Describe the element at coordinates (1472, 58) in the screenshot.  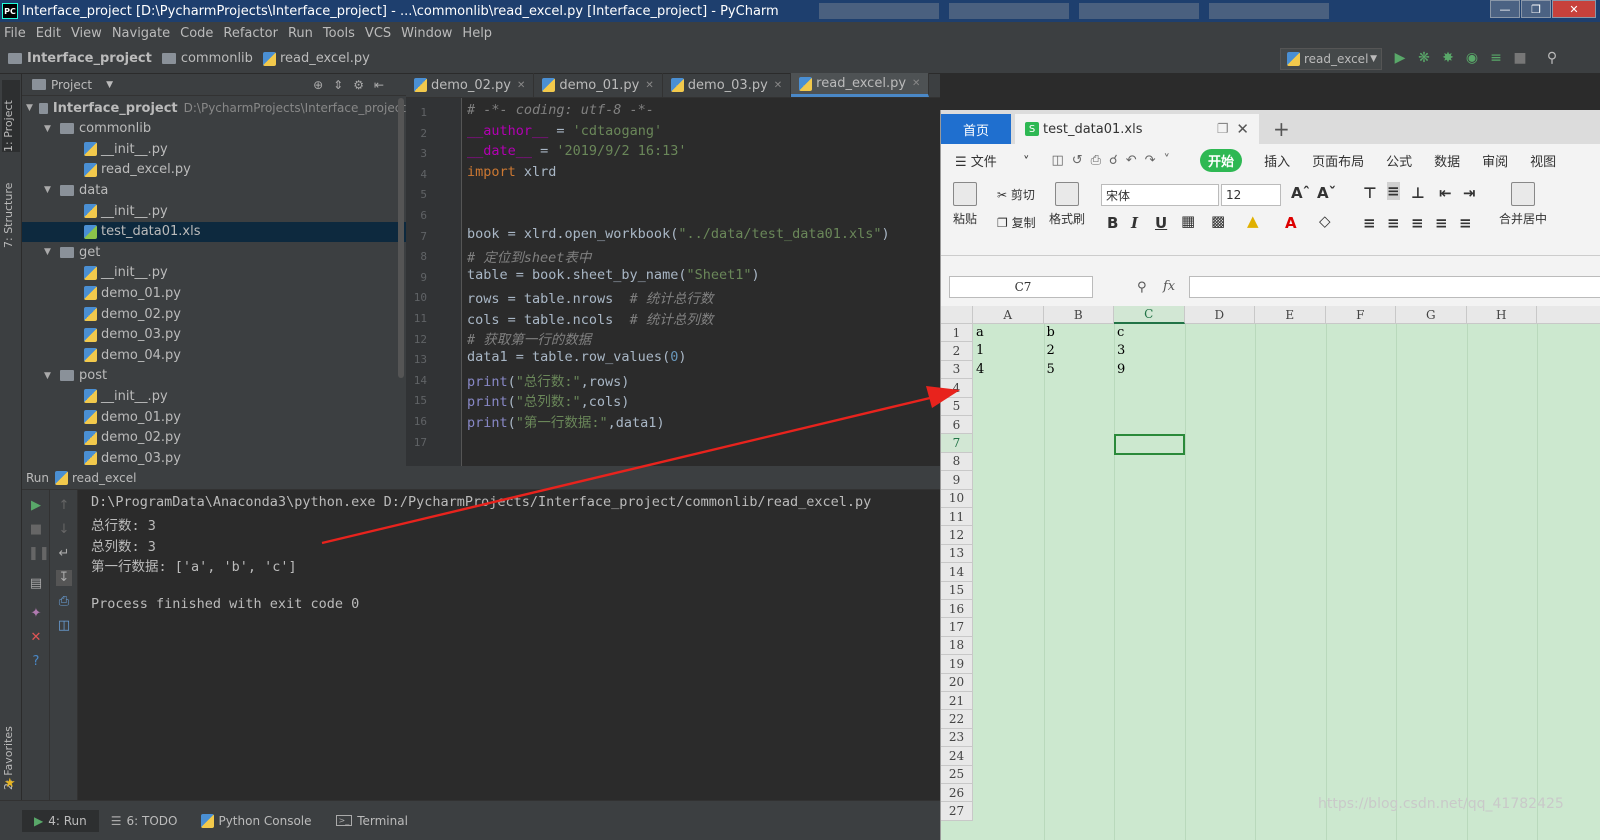
I see `profile-icon: ◉` at that location.